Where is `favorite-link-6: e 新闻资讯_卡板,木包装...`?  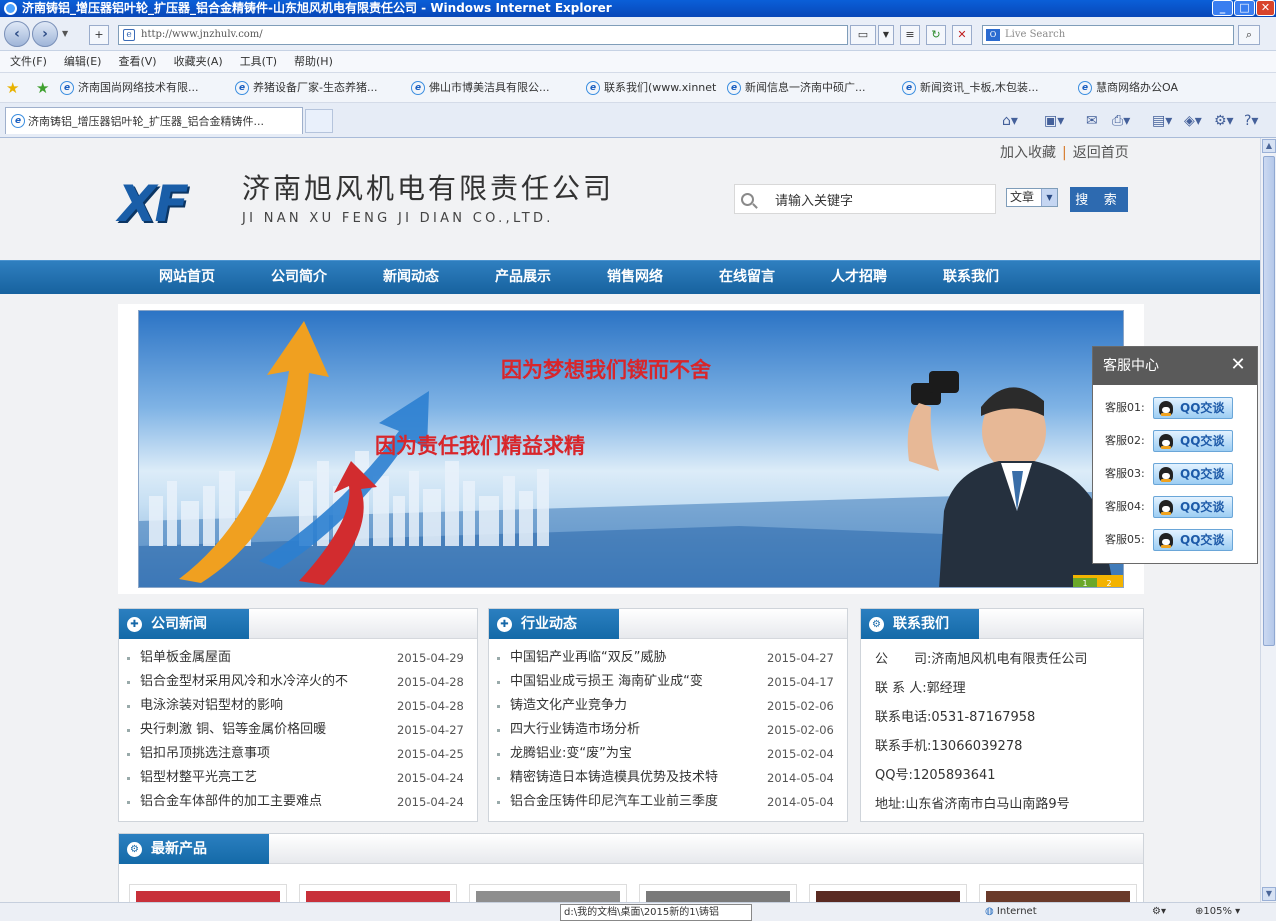
favorite-link-6: e 新闻资讯_卡板,木包装... is located at coordinates (970, 88).